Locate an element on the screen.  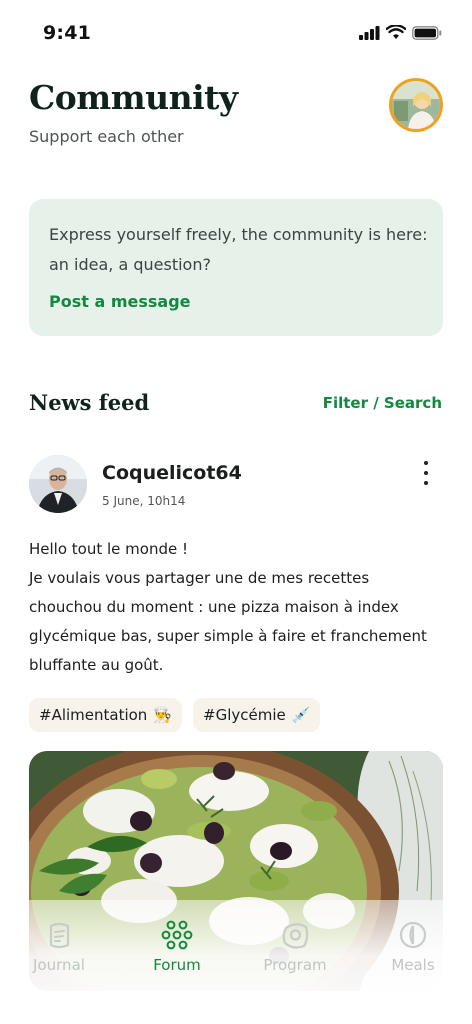
more-options-icon is located at coordinates (426, 473).